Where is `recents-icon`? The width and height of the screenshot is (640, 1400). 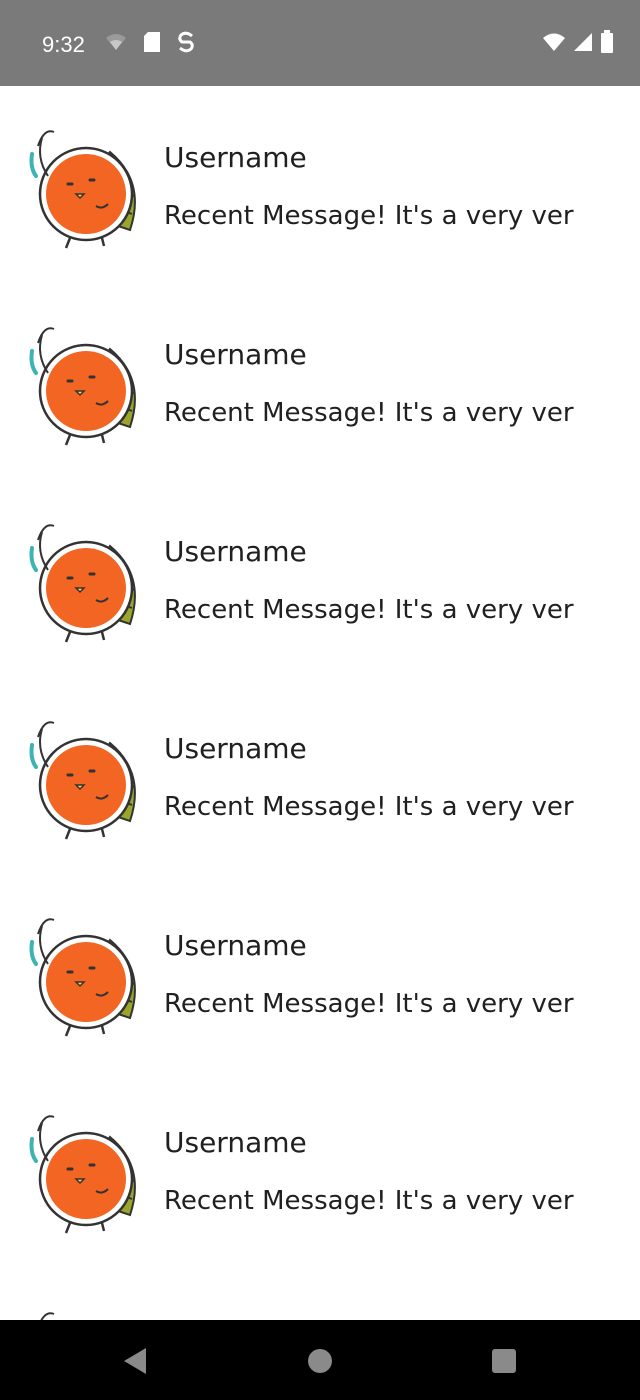
recents-icon is located at coordinates (504, 1363).